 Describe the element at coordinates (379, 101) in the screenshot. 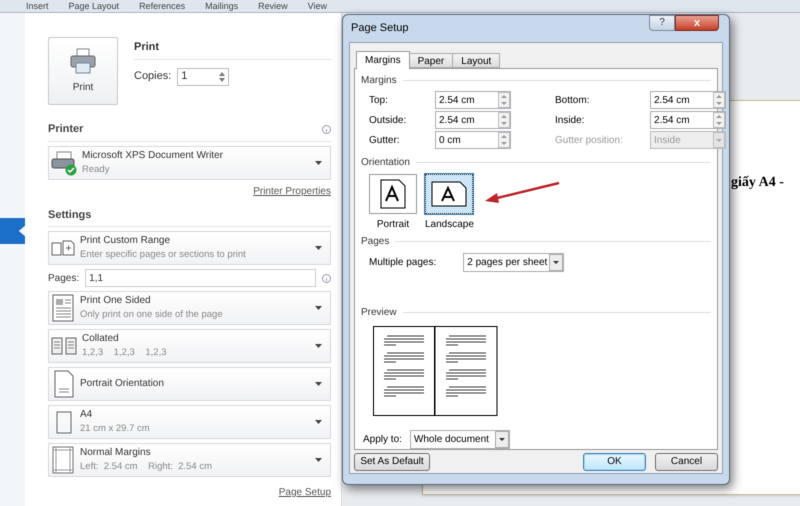

I see `field-label: Top:` at that location.